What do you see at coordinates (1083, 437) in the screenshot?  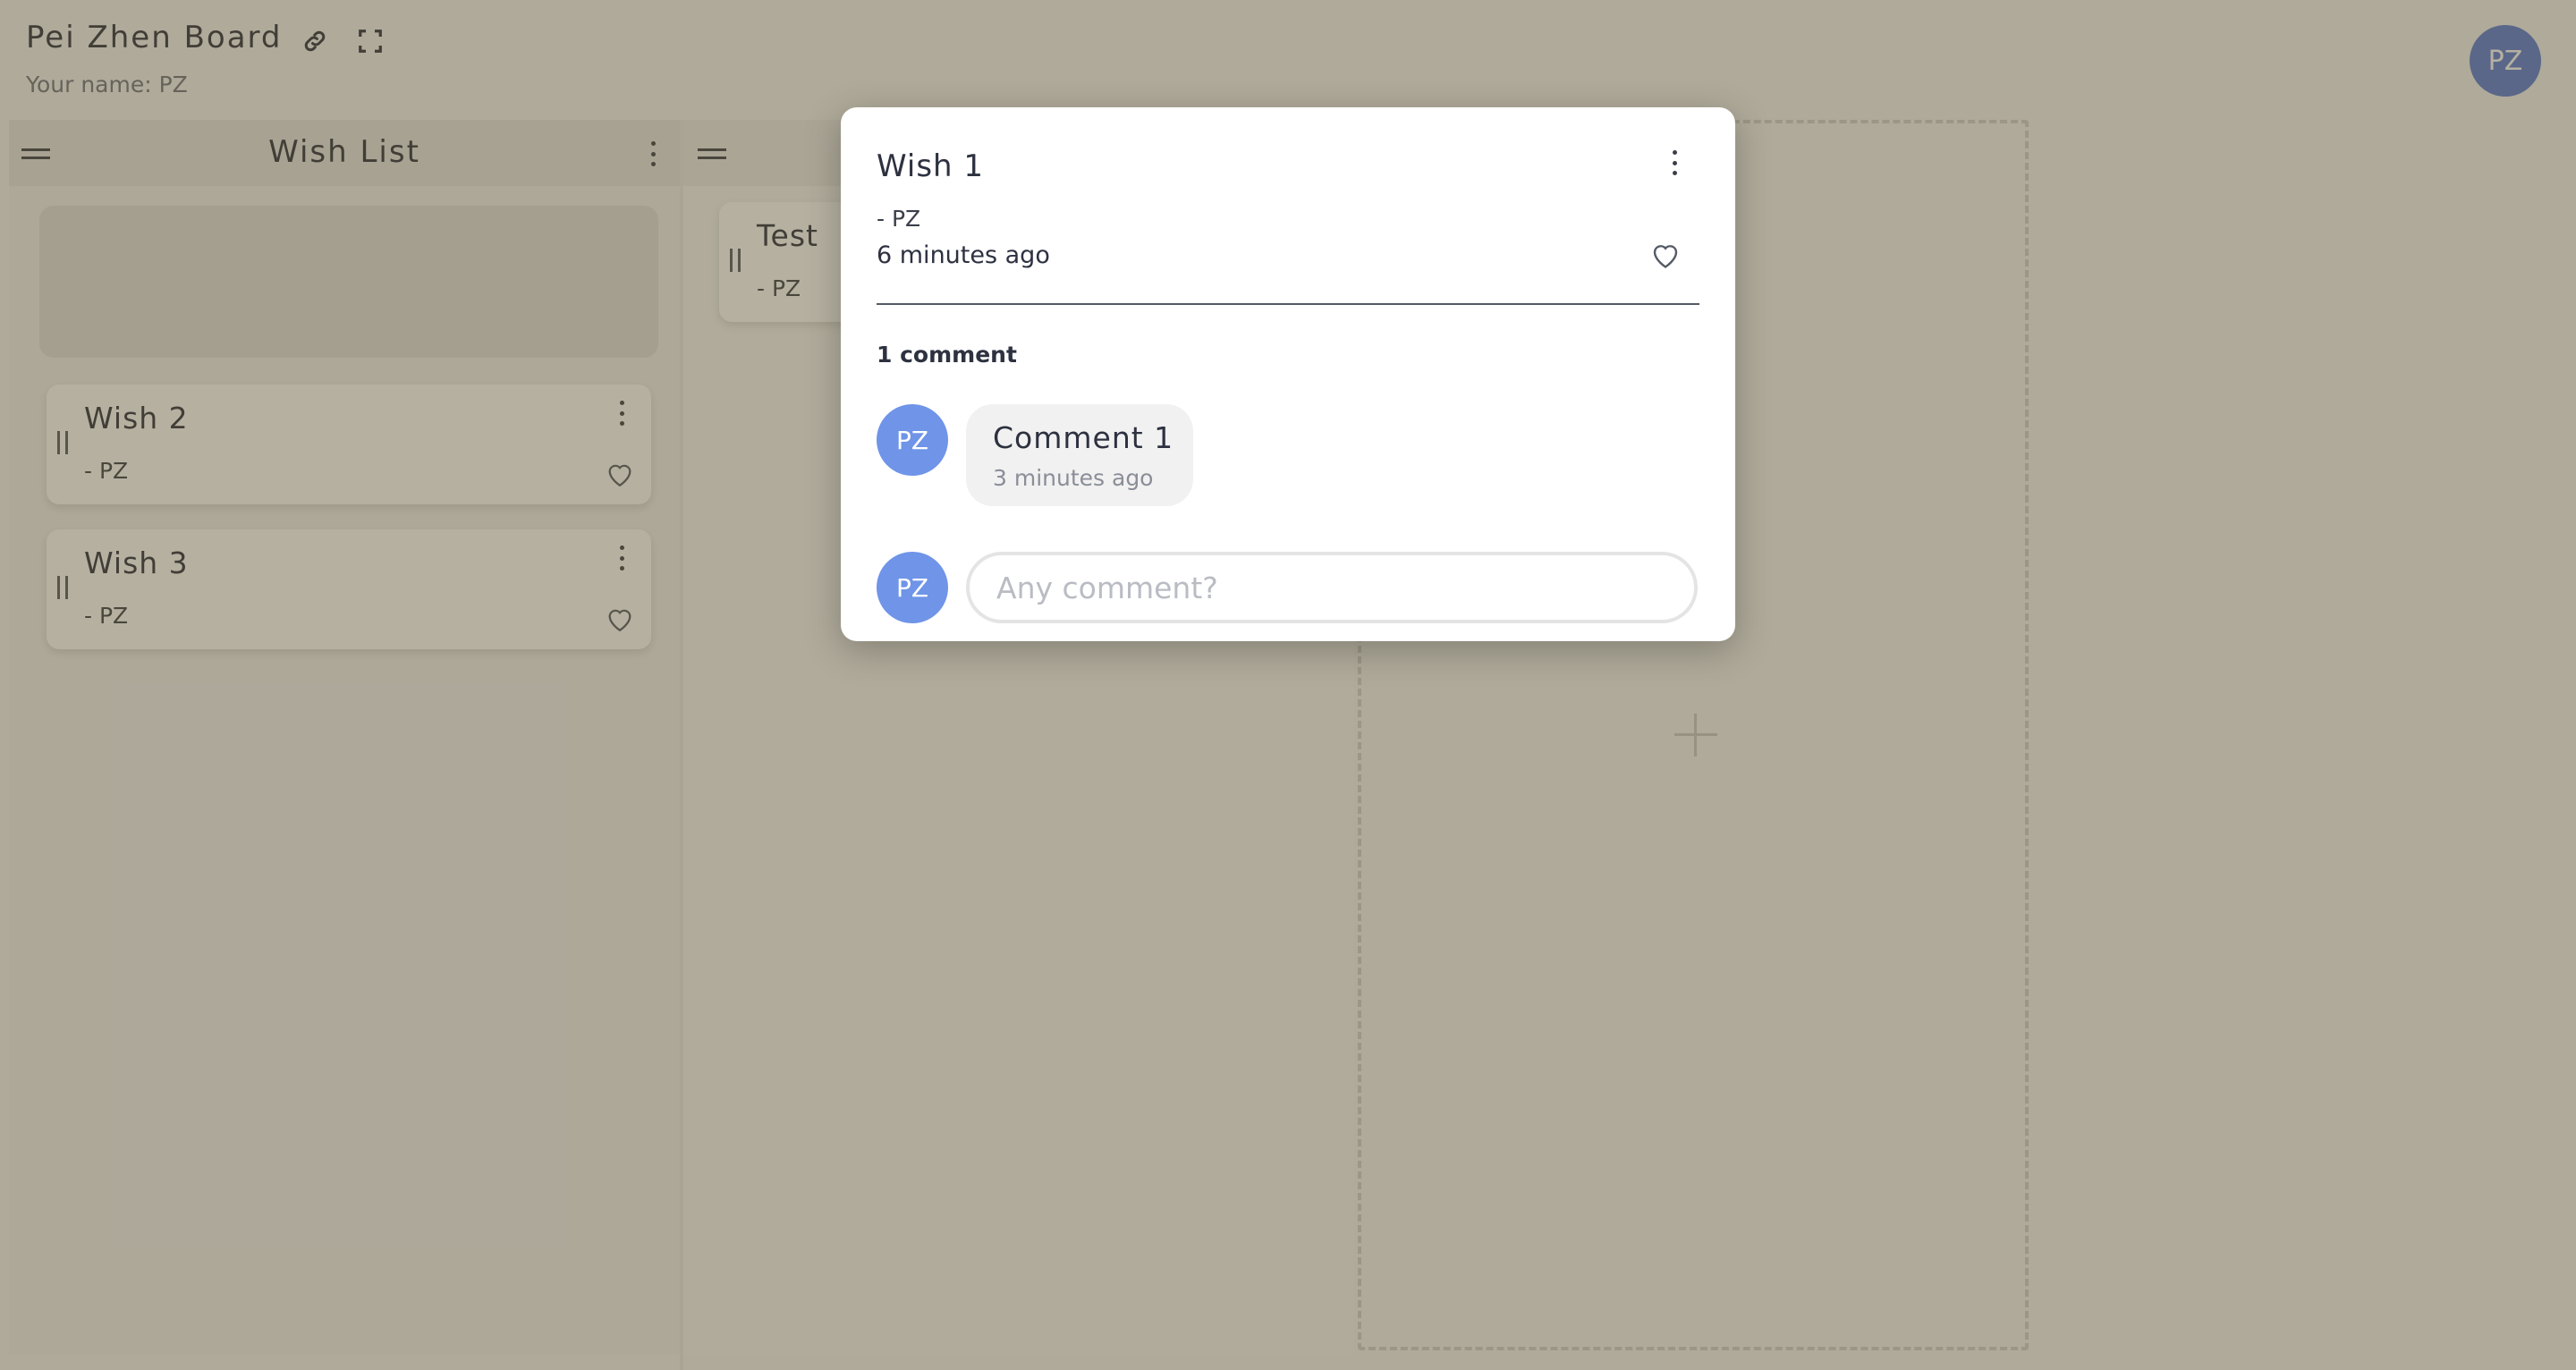 I see `comment-text: Comment 1` at bounding box center [1083, 437].